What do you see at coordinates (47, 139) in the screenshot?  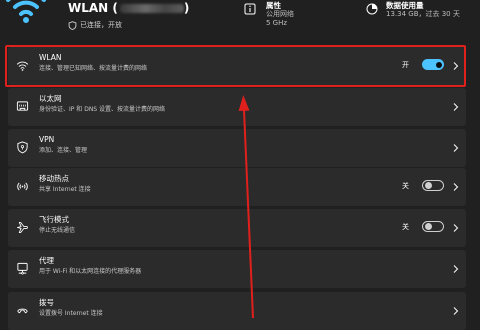 I see `setting-title-vpn: VPN` at bounding box center [47, 139].